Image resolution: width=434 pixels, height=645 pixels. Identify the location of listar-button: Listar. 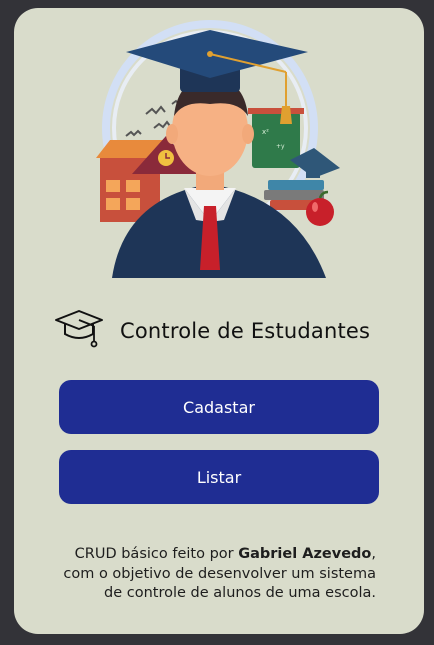
(219, 477).